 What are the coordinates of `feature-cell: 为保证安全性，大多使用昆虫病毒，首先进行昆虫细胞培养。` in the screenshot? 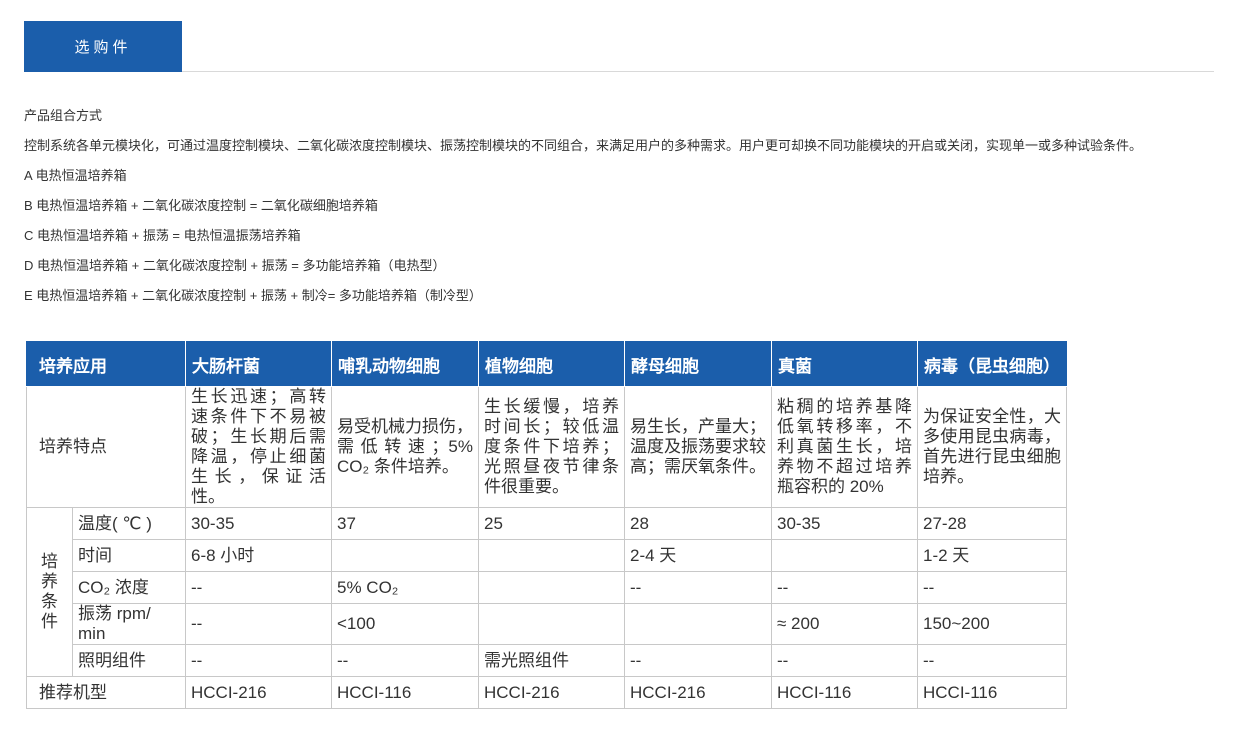 It's located at (992, 447).